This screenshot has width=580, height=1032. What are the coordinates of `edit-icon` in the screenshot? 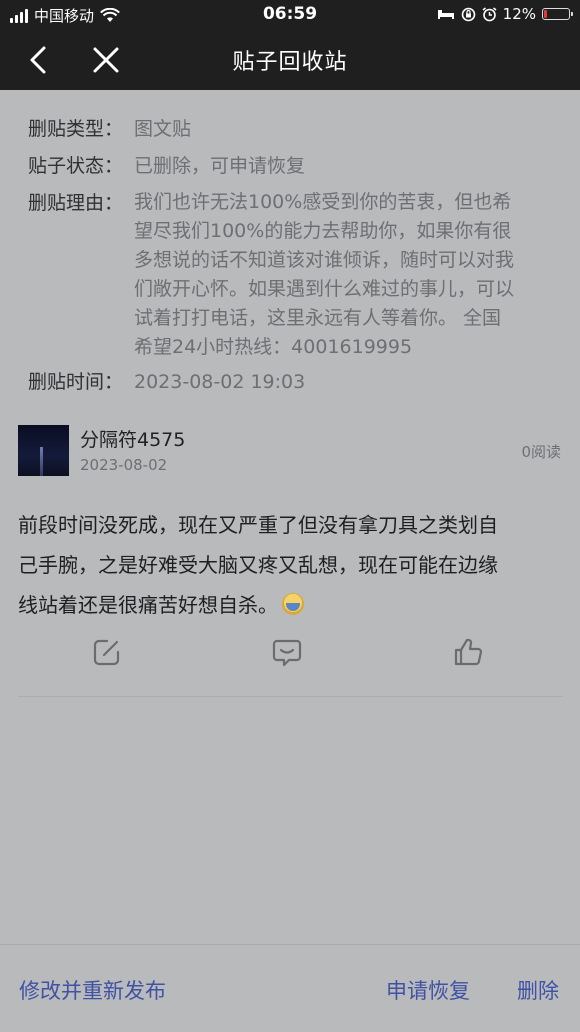 It's located at (107, 652).